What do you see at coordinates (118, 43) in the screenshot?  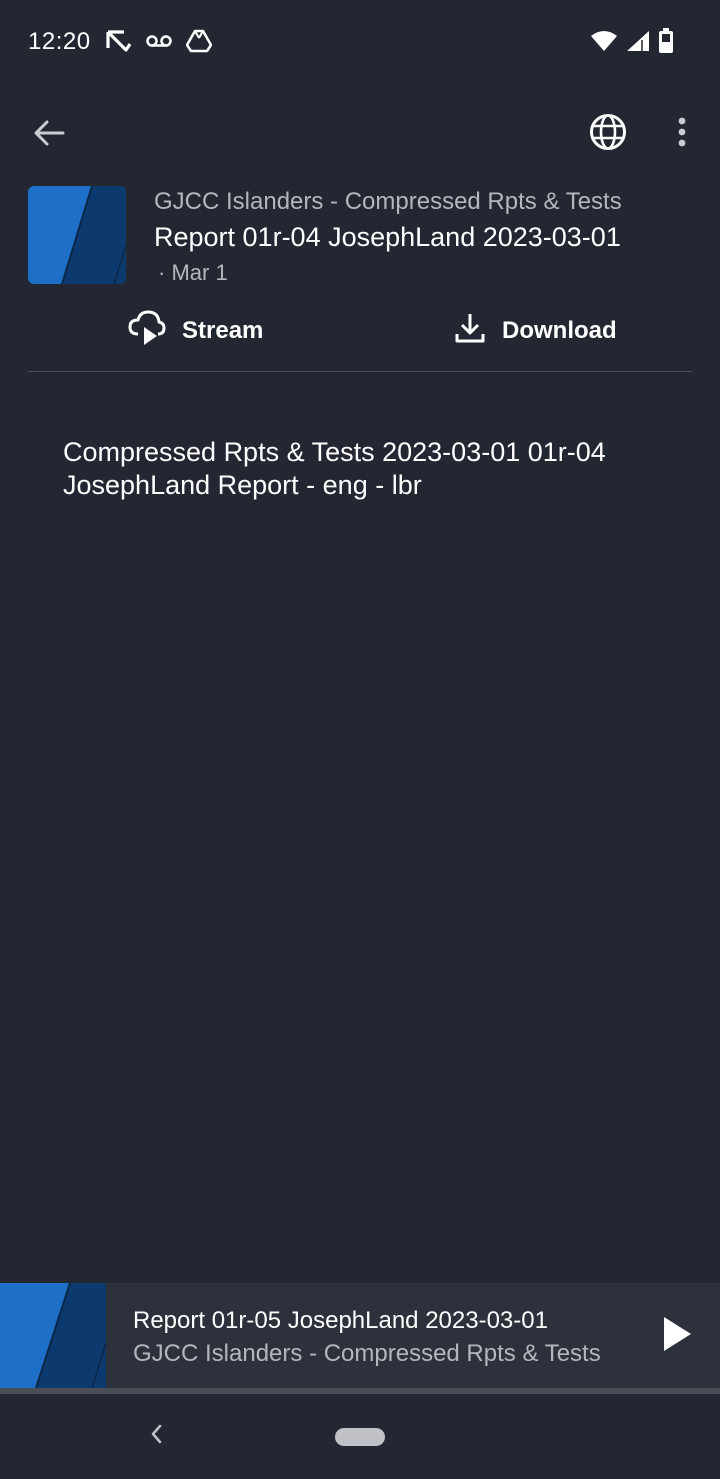 I see `missed-call-icon` at bounding box center [118, 43].